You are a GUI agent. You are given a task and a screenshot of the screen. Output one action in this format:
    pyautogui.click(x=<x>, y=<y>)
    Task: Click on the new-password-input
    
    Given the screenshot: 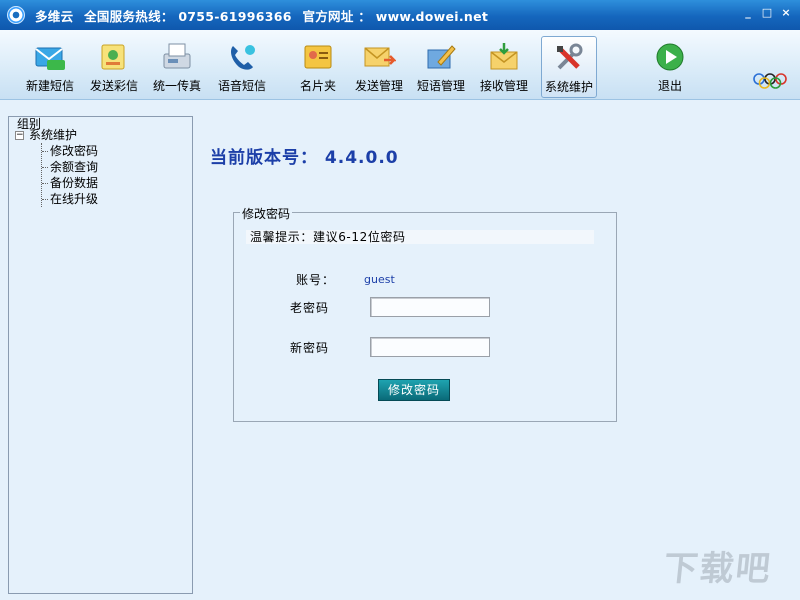 What is the action you would take?
    pyautogui.click(x=430, y=347)
    